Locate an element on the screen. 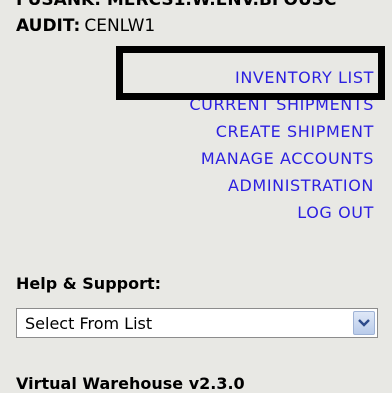 This screenshot has height=393, width=392. help-support-select-value: Select From List is located at coordinates (89, 323).